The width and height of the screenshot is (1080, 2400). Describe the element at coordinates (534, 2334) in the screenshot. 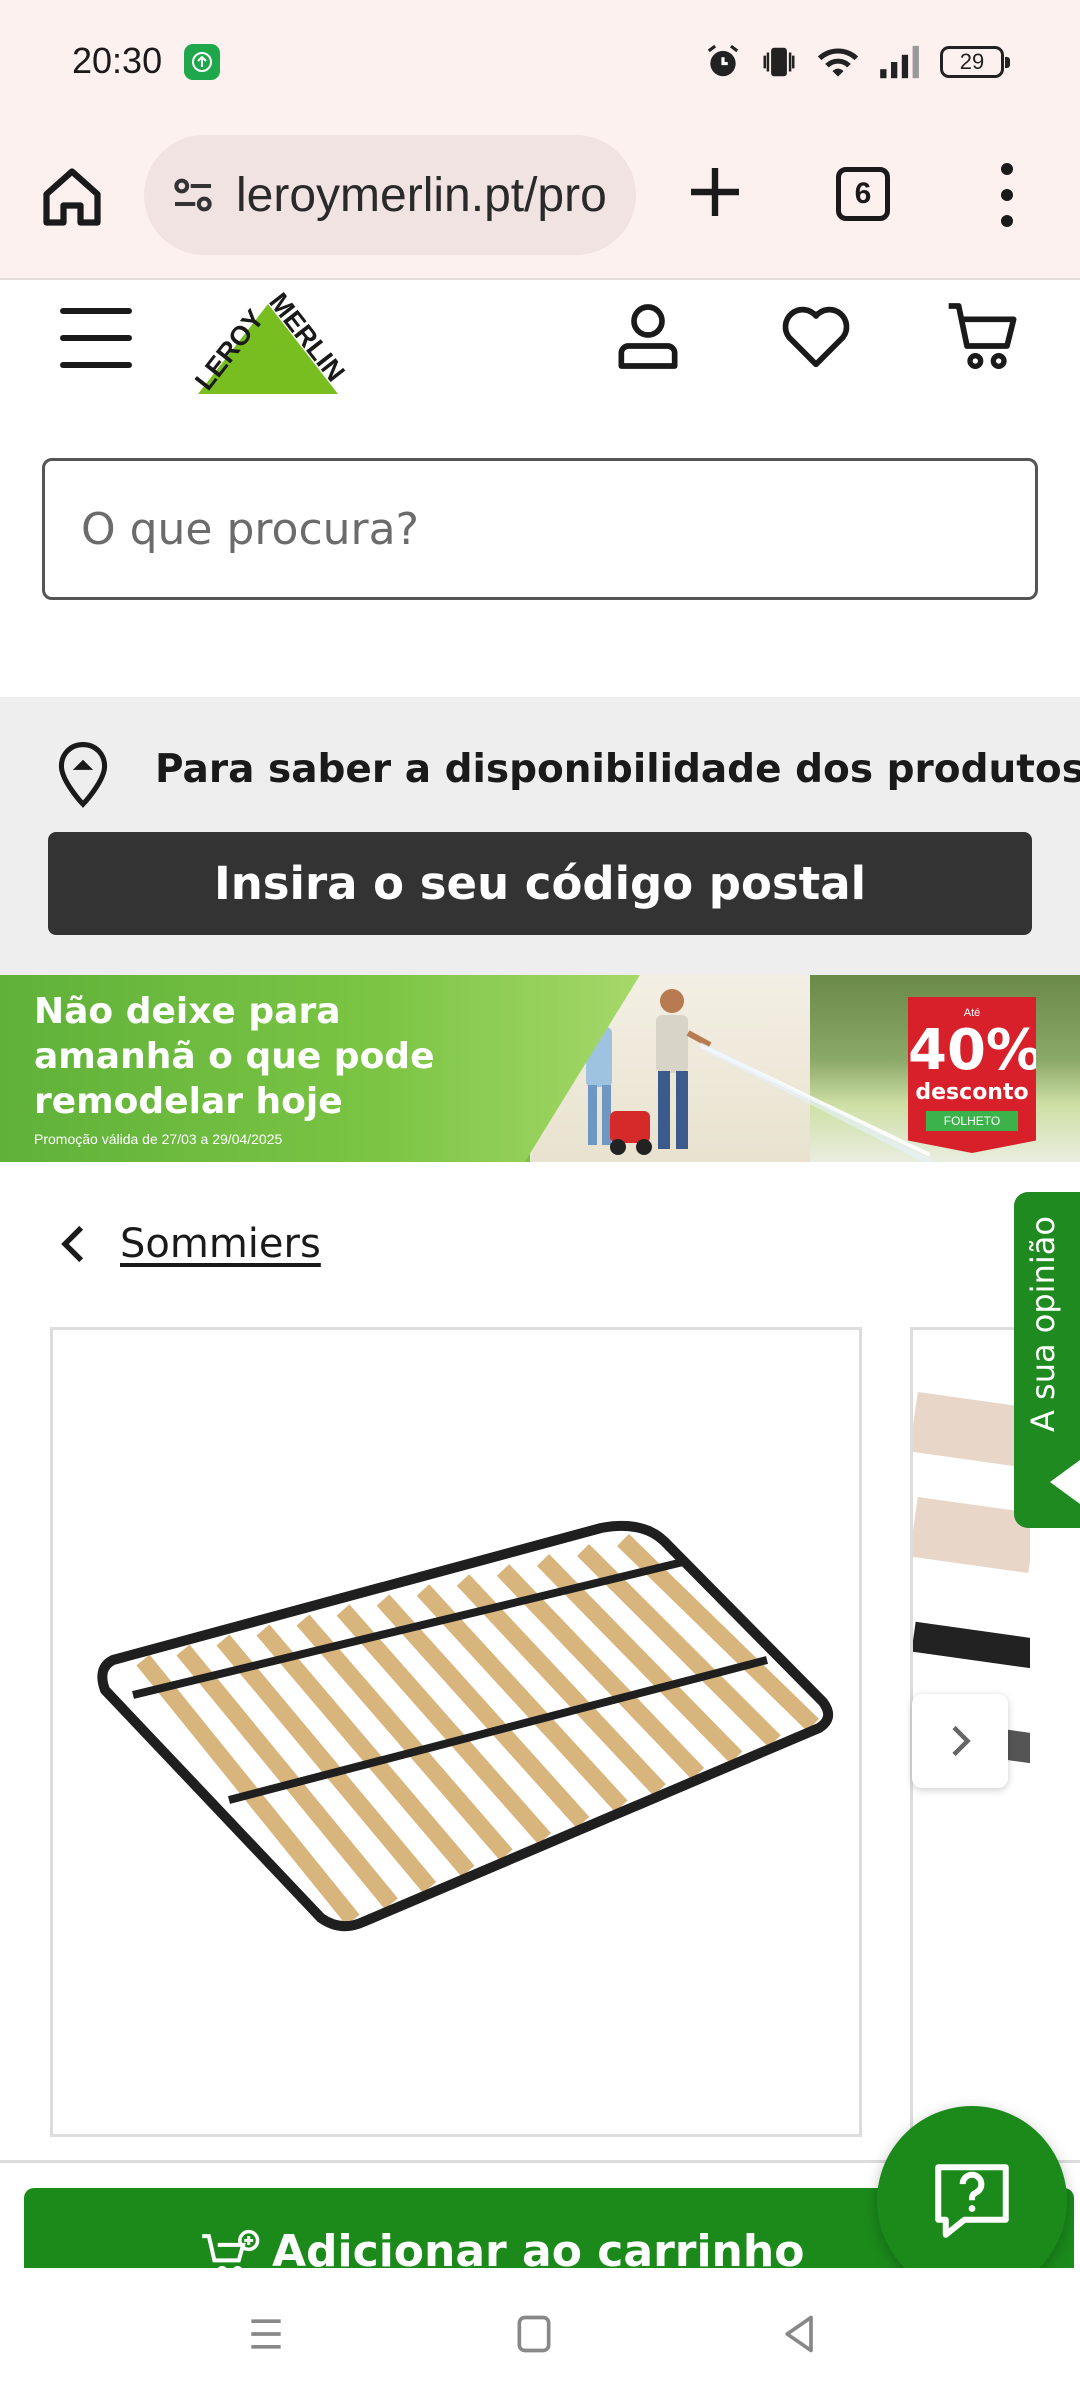

I see `home-nav-icon` at that location.